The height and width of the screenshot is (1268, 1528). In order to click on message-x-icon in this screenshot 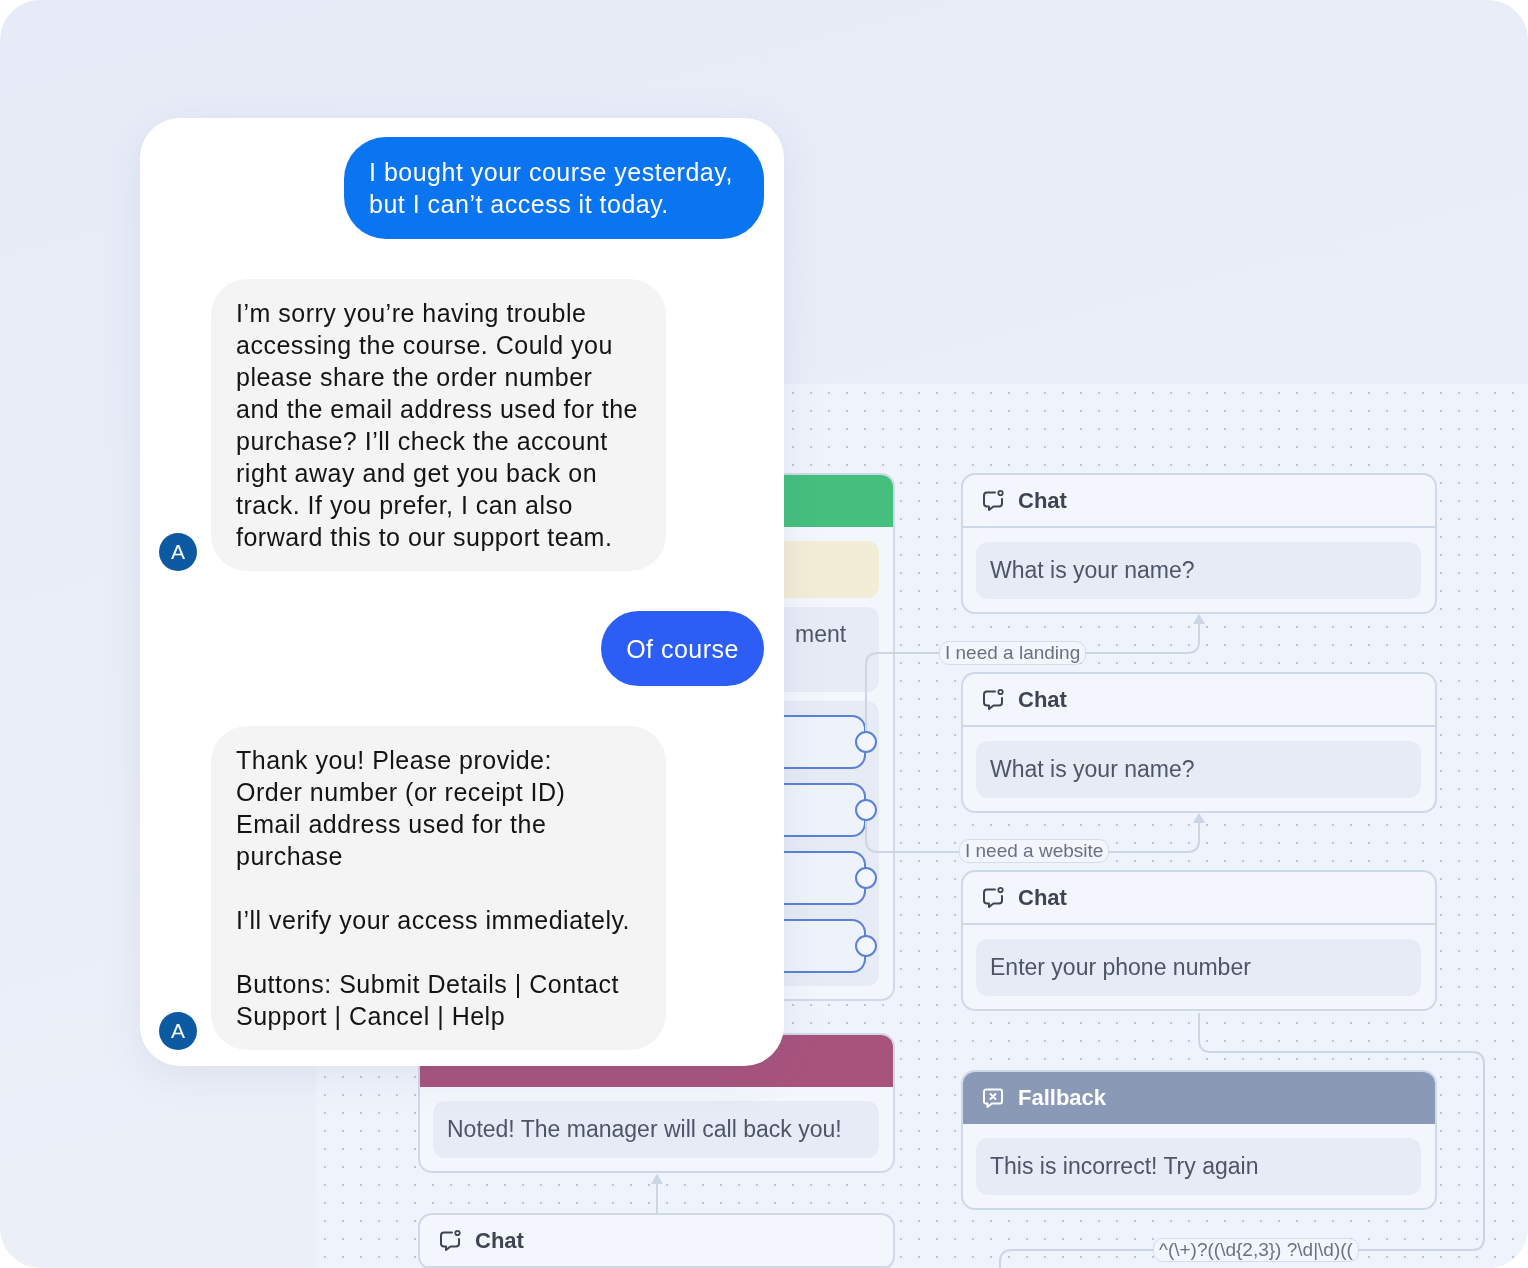, I will do `click(993, 1098)`.